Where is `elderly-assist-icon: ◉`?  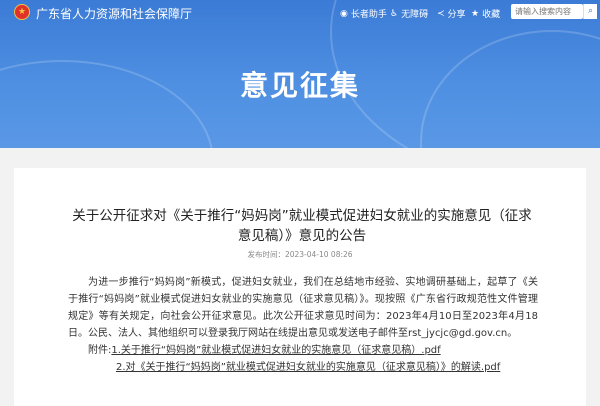
elderly-assist-icon: ◉ is located at coordinates (344, 13).